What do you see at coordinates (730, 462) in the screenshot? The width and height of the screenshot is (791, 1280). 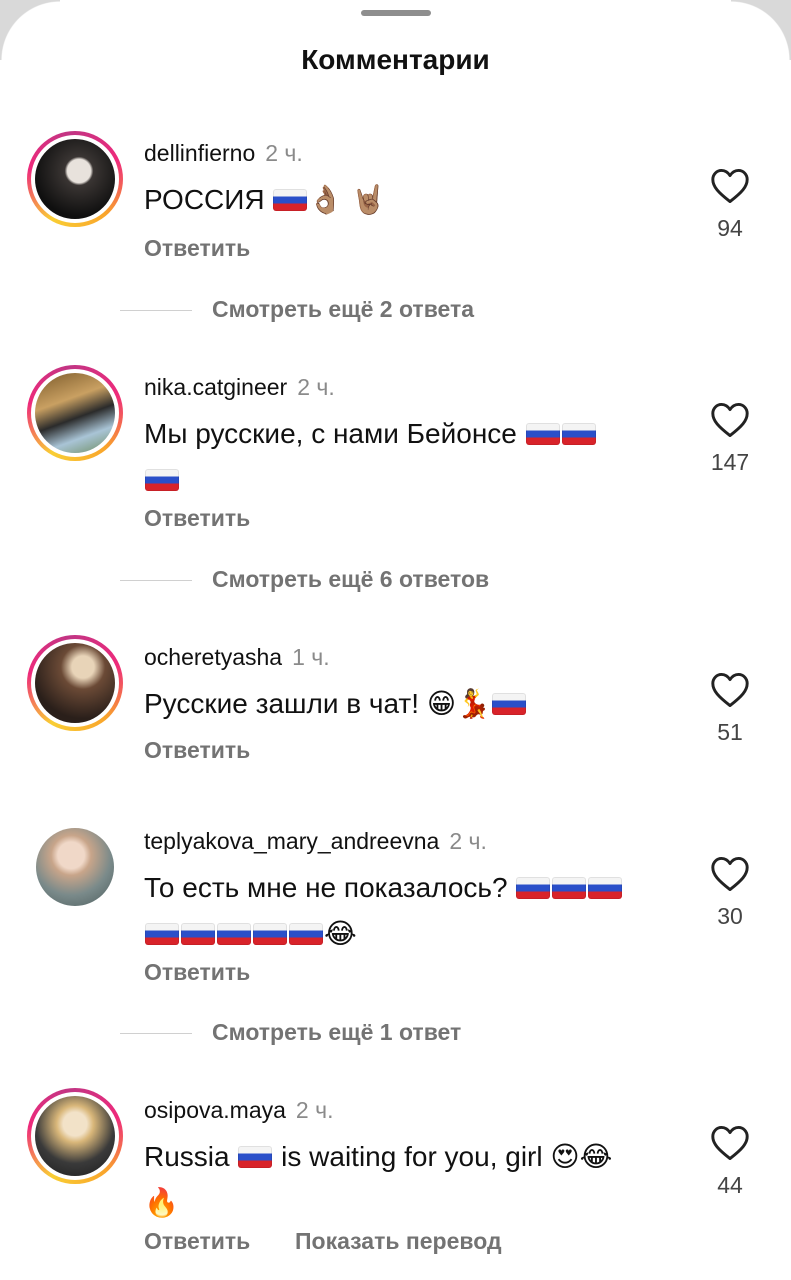 I see `like-count: 147` at bounding box center [730, 462].